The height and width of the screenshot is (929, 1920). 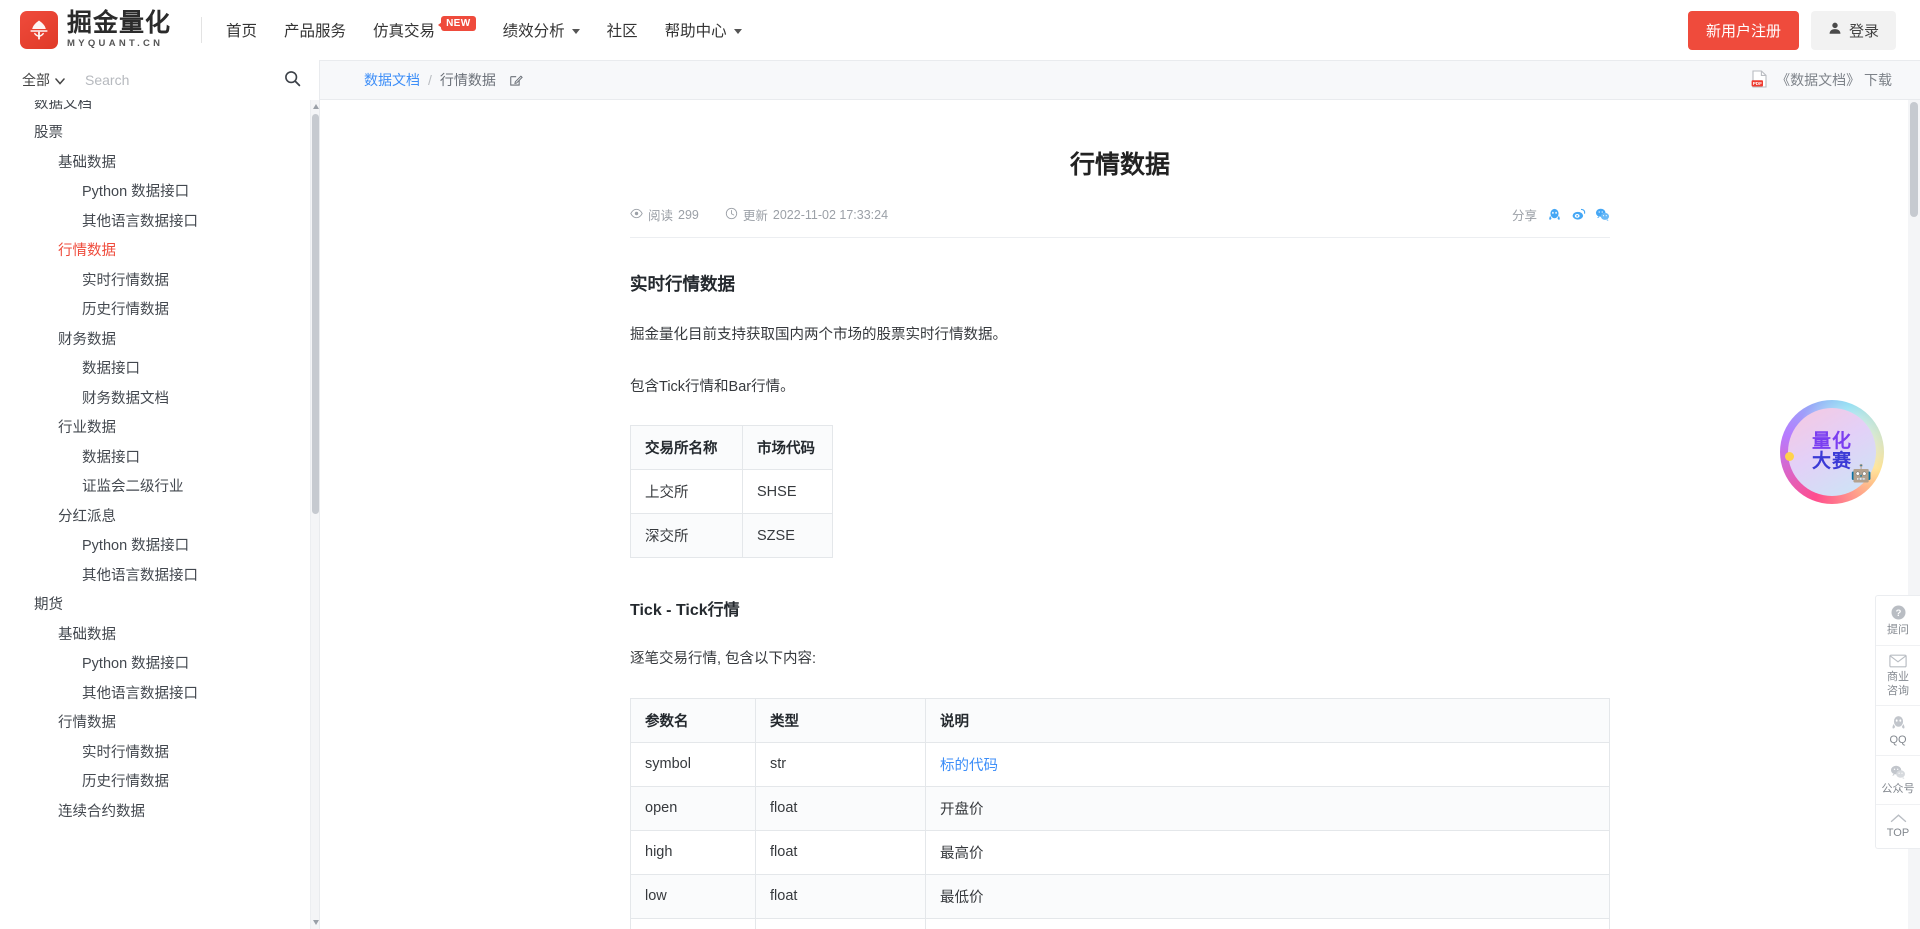 I want to click on nav-item-home: 首页, so click(x=241, y=30).